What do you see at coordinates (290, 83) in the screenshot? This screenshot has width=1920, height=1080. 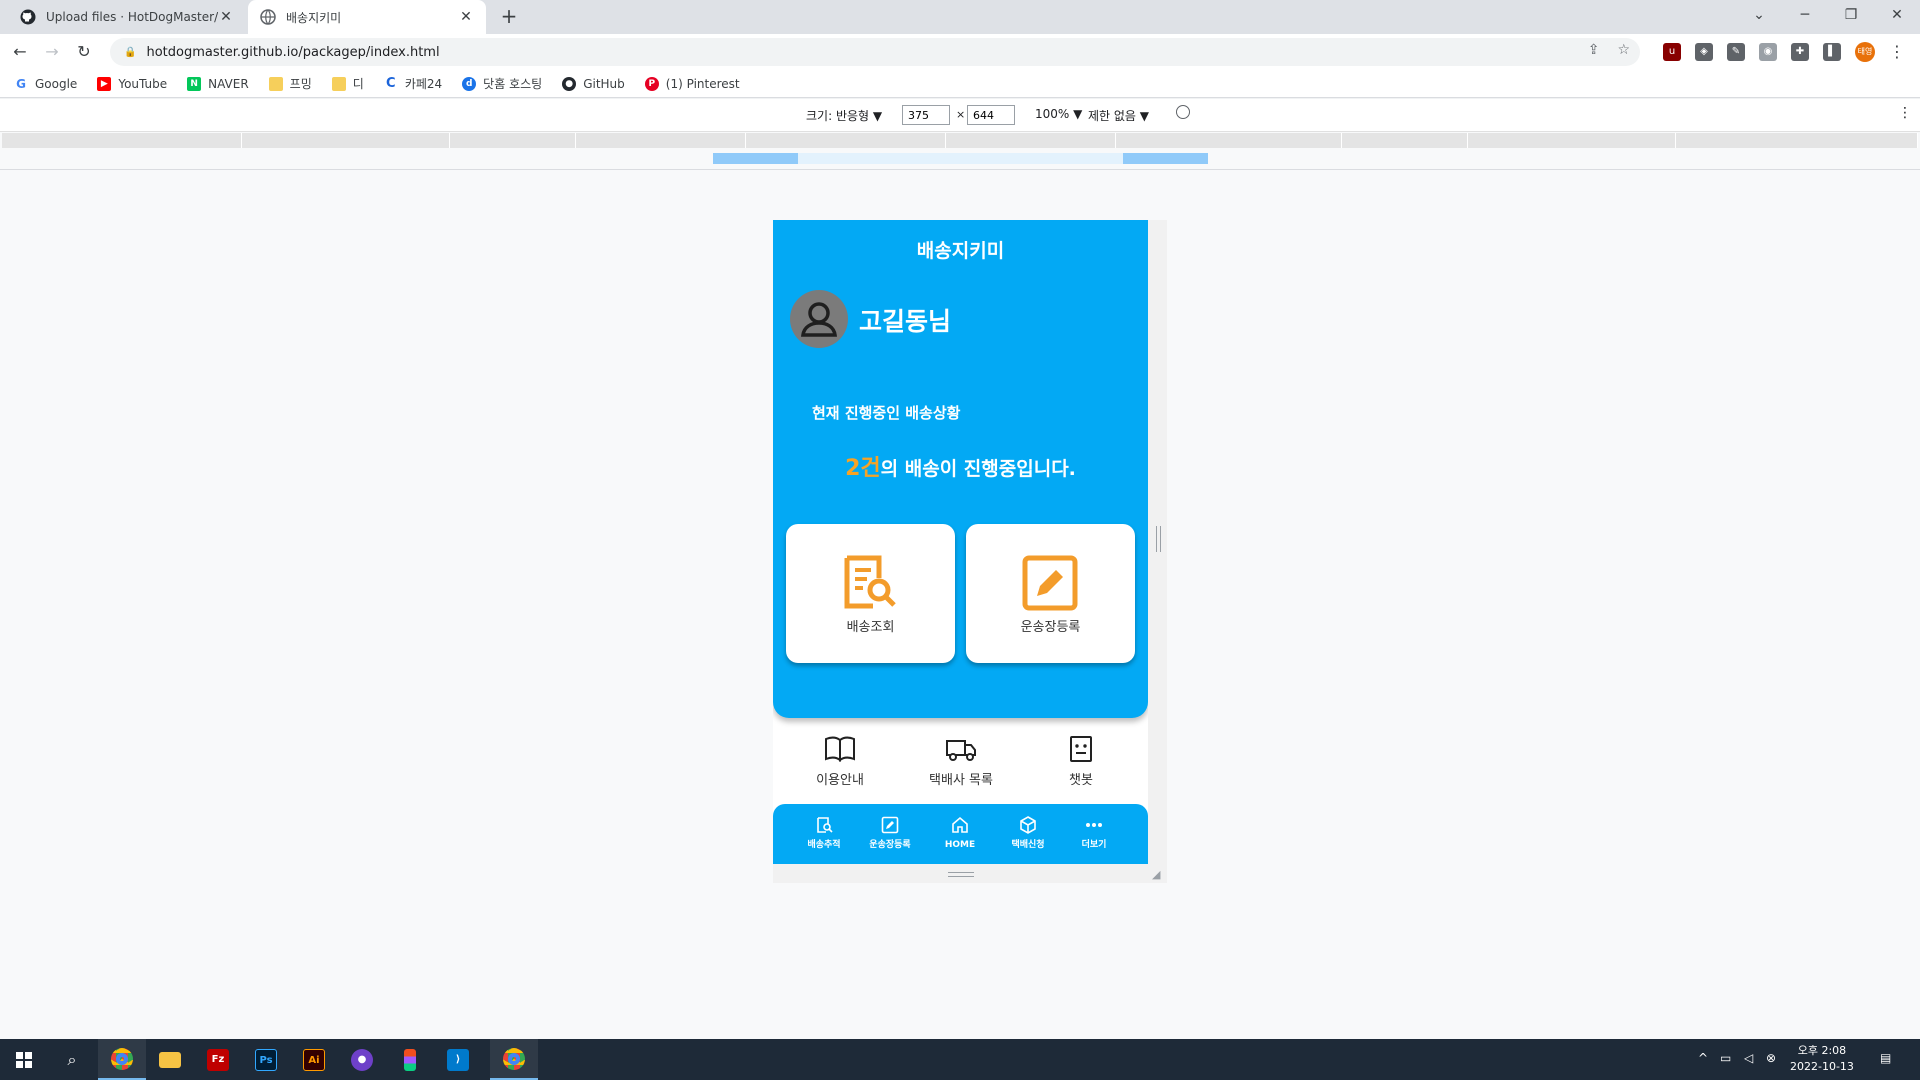 I see `bookmark-folder-peuming: 프밍` at bounding box center [290, 83].